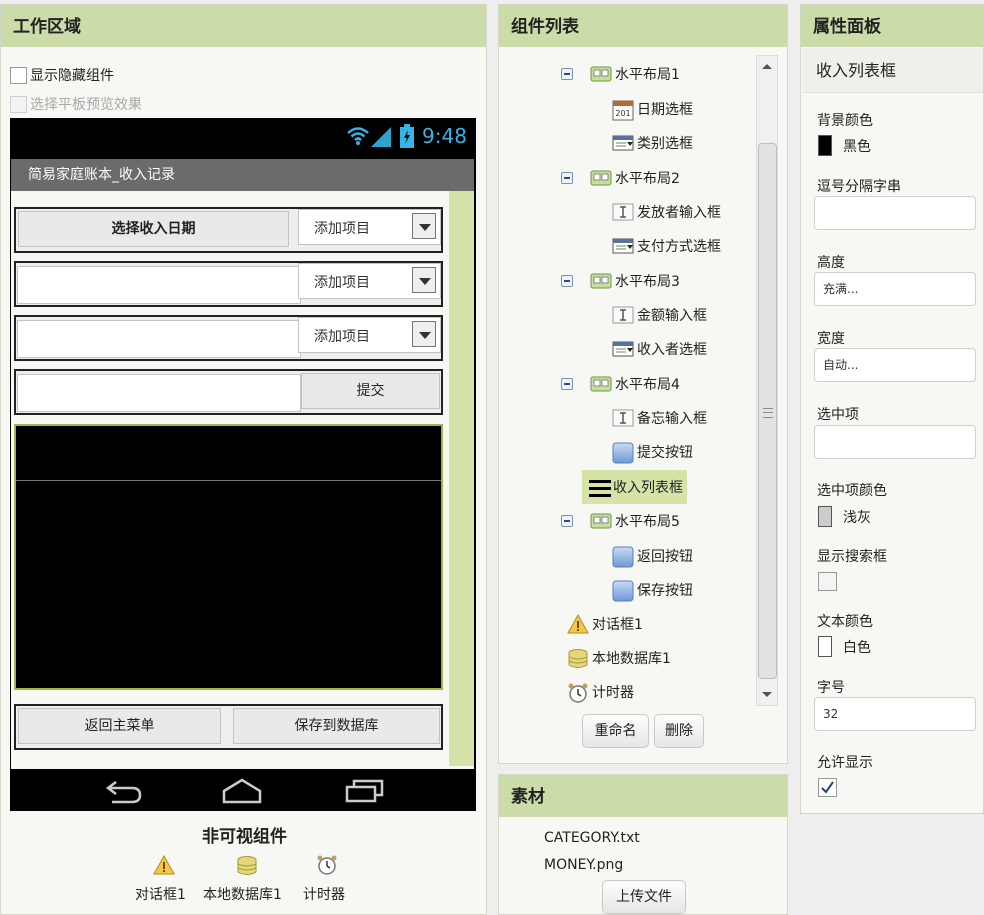 The width and height of the screenshot is (984, 915). I want to click on show-filter-checkbox, so click(827, 581).